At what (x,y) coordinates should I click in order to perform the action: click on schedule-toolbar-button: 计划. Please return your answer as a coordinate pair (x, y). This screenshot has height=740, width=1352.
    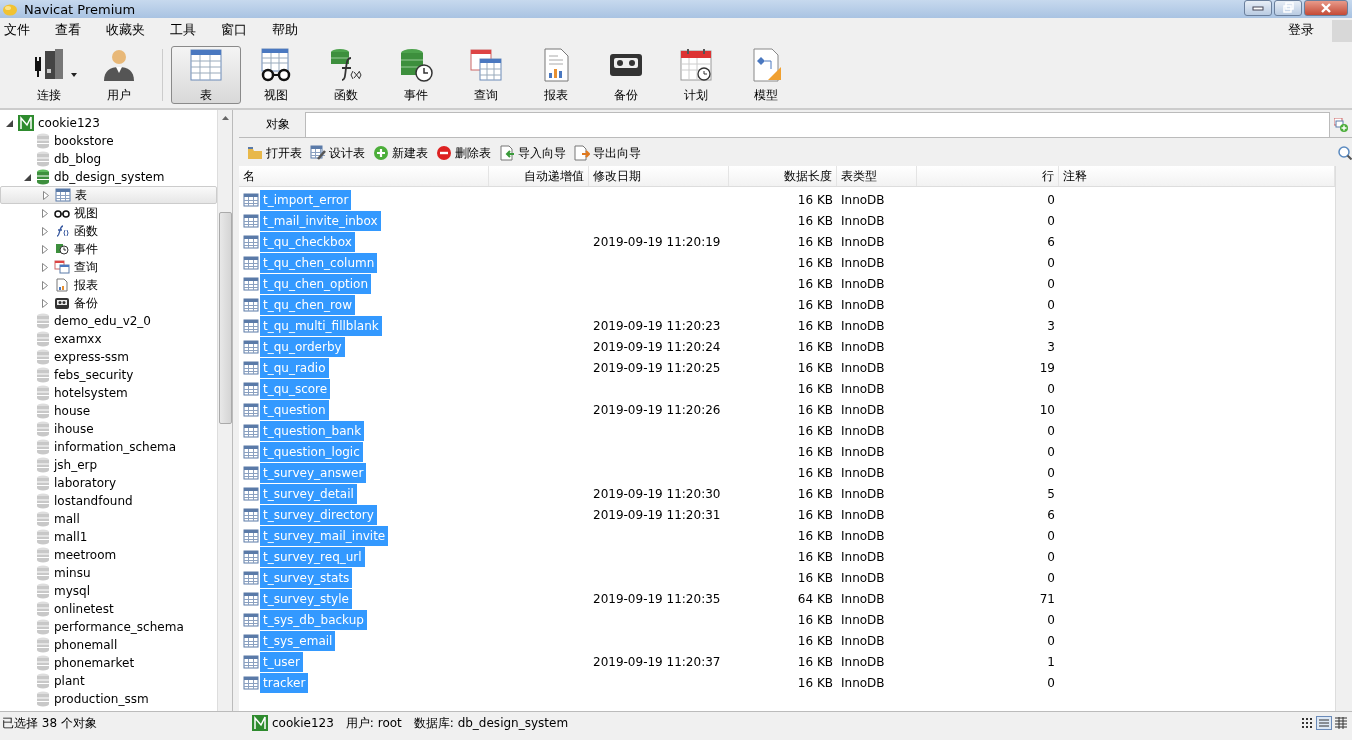
    Looking at the image, I should click on (696, 75).